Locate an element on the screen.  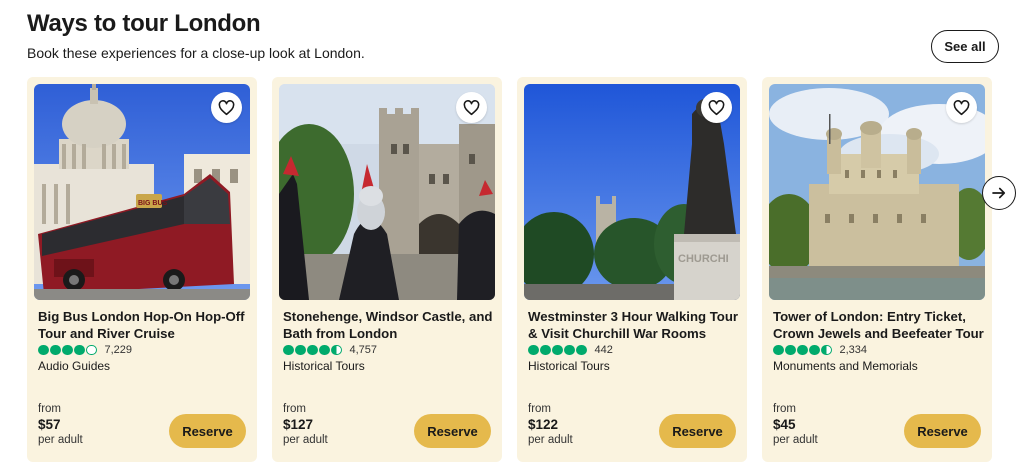
review-count: 2,334 is located at coordinates (854, 350).